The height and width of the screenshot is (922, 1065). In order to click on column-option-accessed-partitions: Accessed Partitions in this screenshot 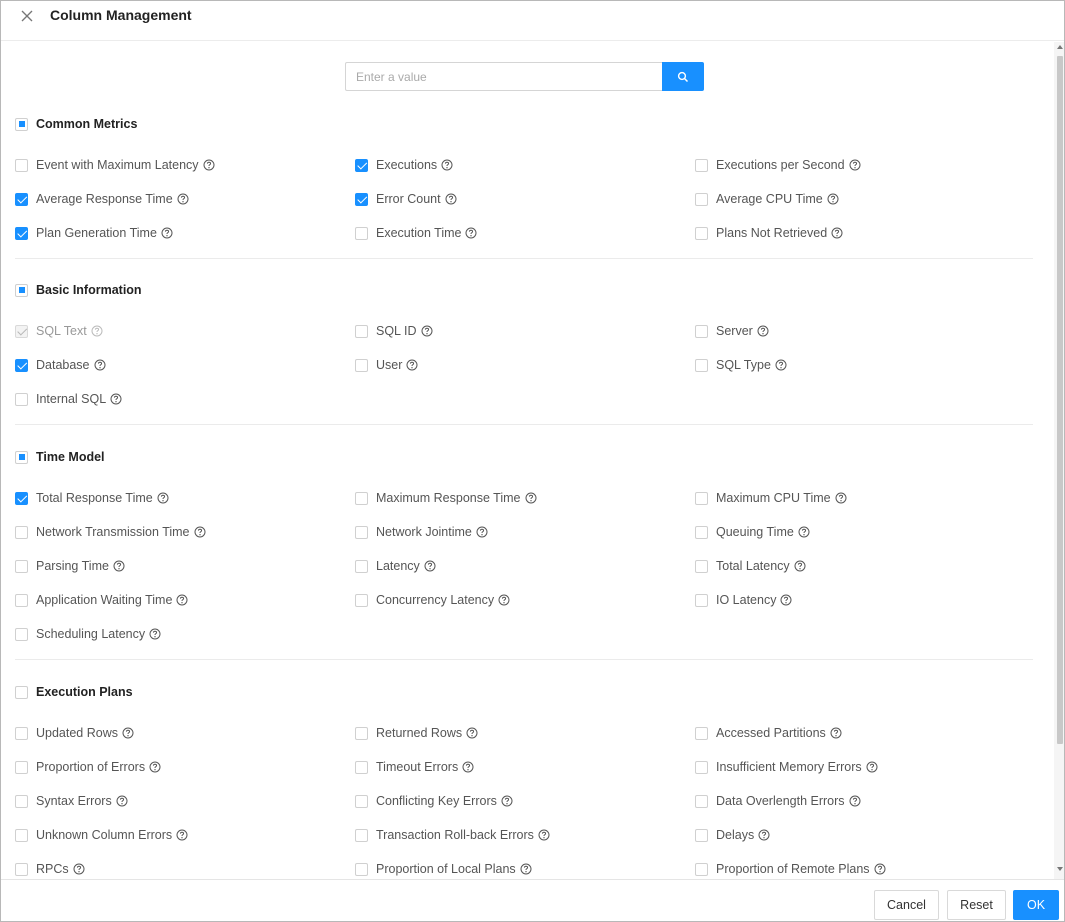, I will do `click(768, 733)`.